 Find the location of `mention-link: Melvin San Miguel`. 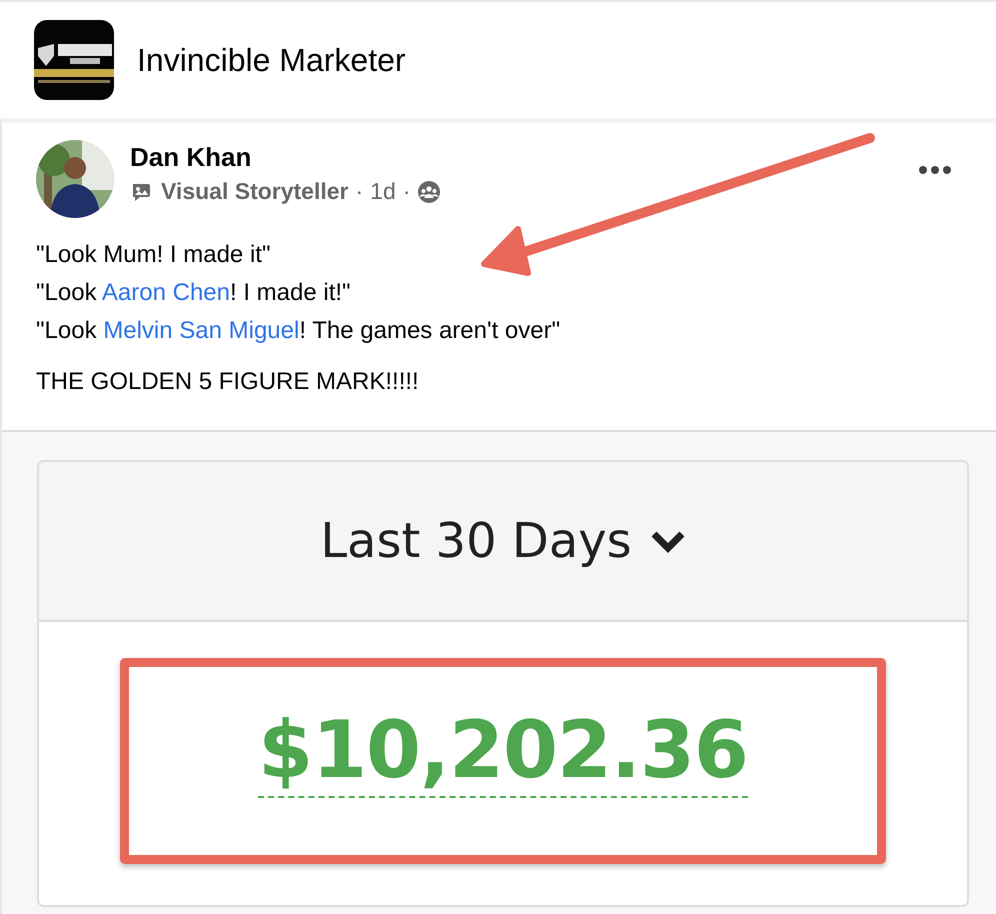

mention-link: Melvin San Miguel is located at coordinates (201, 330).